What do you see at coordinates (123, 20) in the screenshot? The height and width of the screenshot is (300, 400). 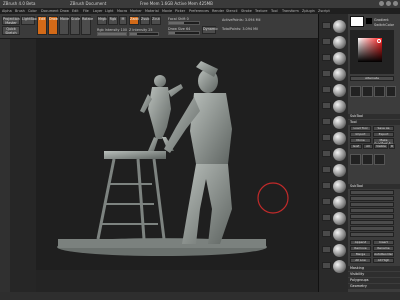 I see `m-button: M` at bounding box center [123, 20].